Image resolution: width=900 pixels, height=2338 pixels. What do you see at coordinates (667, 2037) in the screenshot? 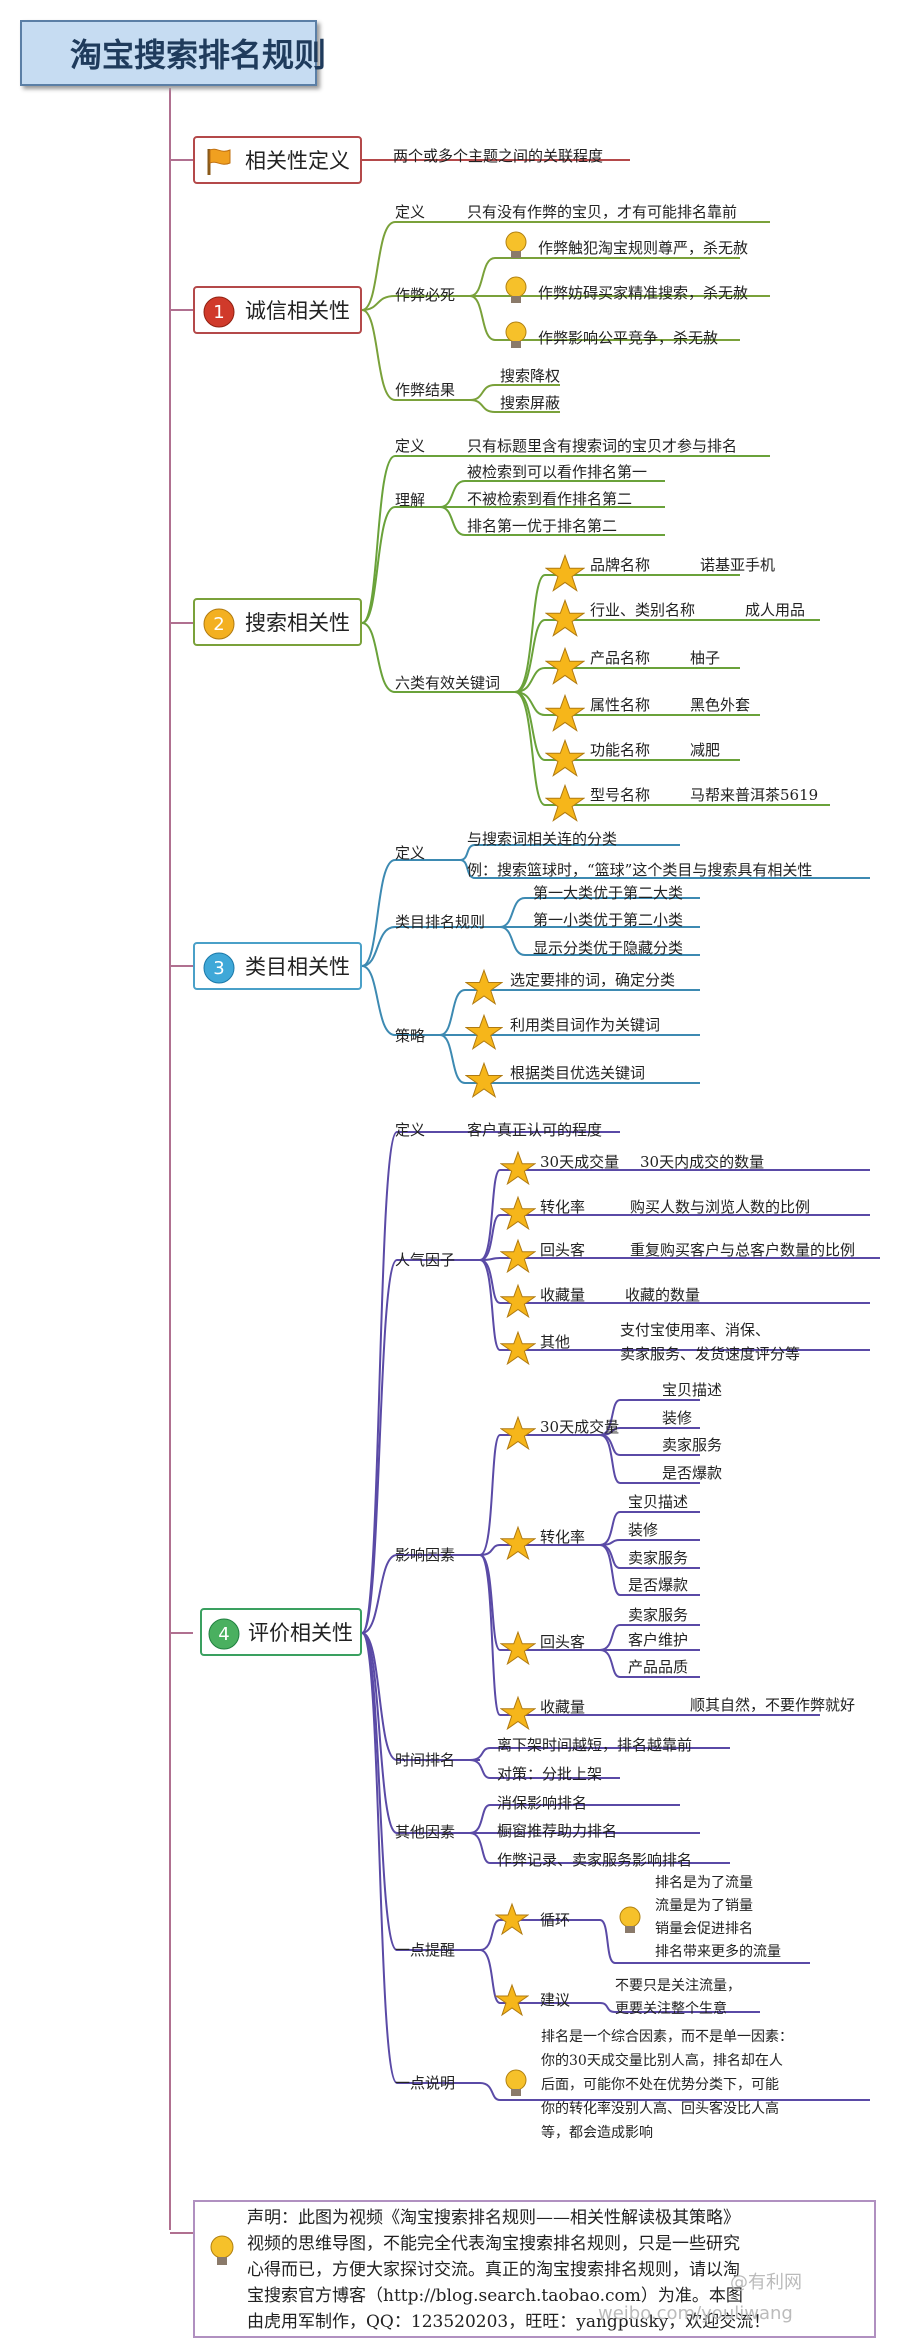
I see `b4-explain-0: 排名是一个综合因素，而不是单一因素：` at bounding box center [667, 2037].